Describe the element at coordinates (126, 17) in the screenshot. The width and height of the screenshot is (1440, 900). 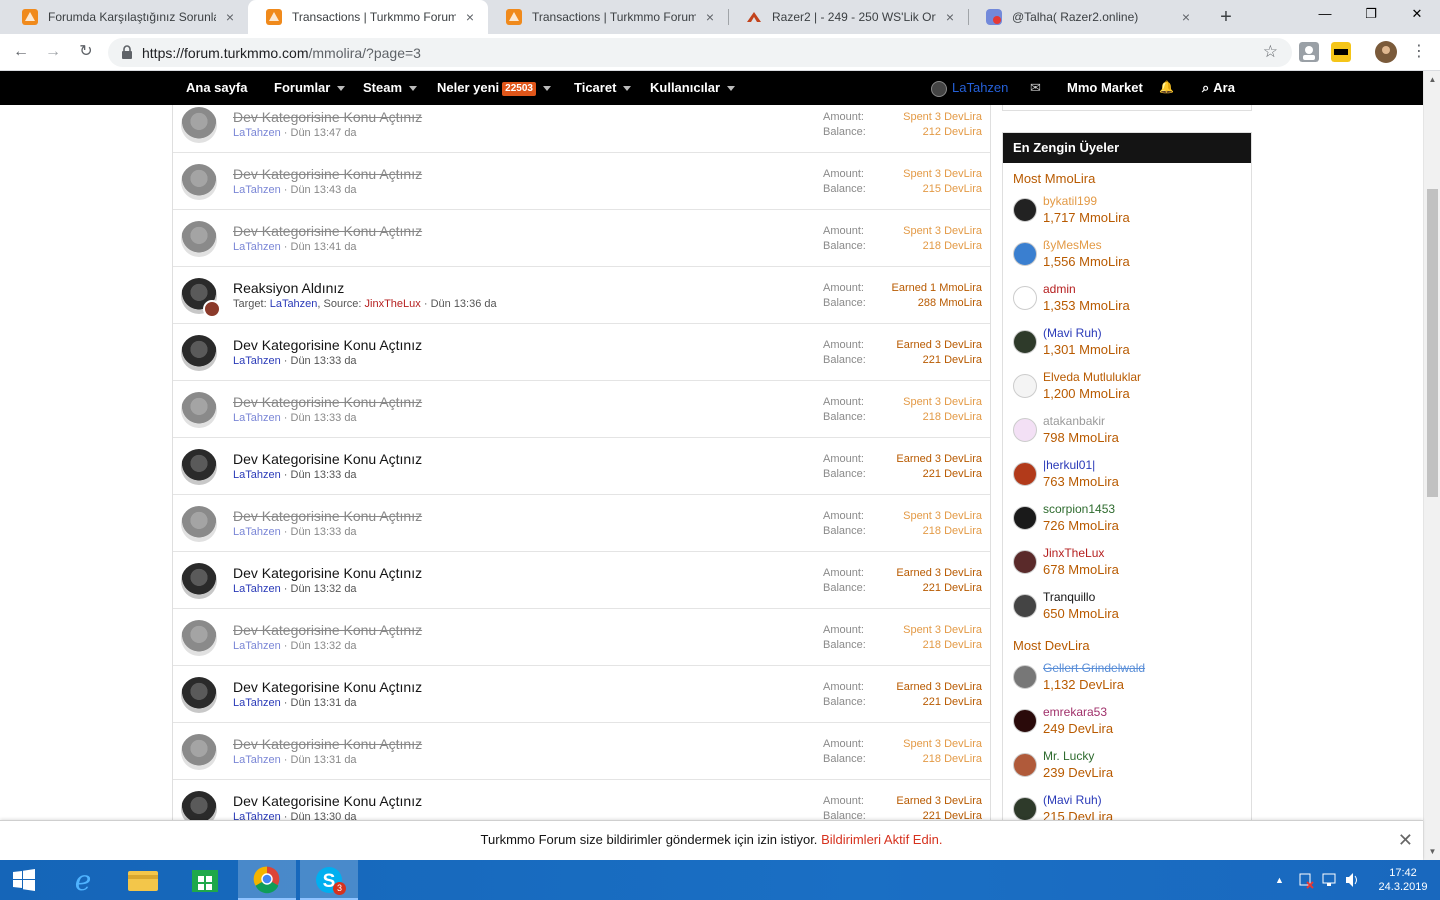
I see `browser-tab-1: Forumda Karşılaştığınız Sorunlar ×` at that location.